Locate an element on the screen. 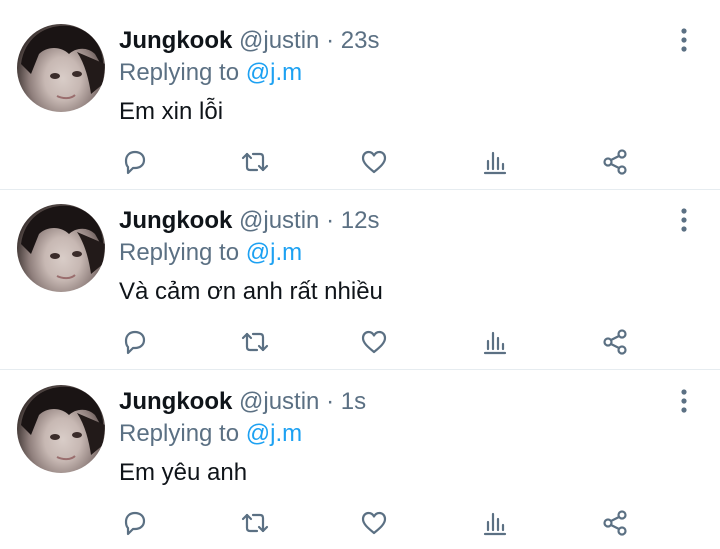  divider is located at coordinates (360, 369).